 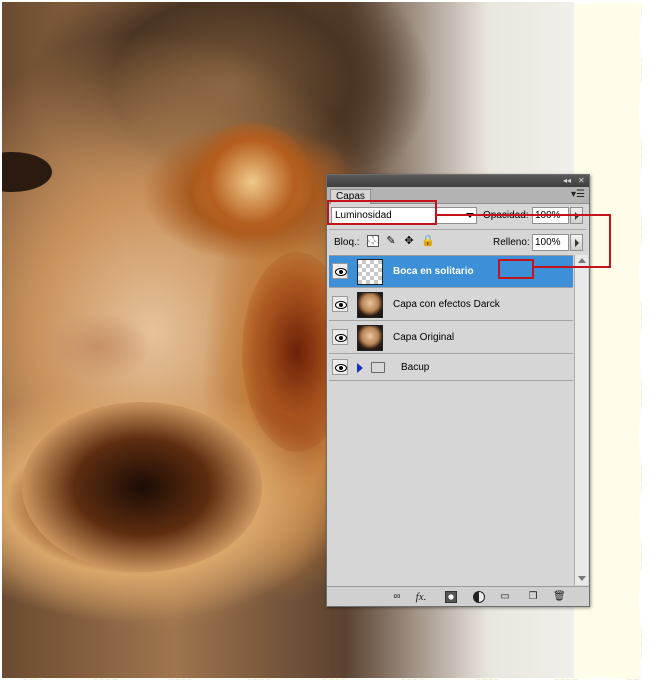 What do you see at coordinates (373, 241) in the screenshot?
I see `lock-transparency-icon` at bounding box center [373, 241].